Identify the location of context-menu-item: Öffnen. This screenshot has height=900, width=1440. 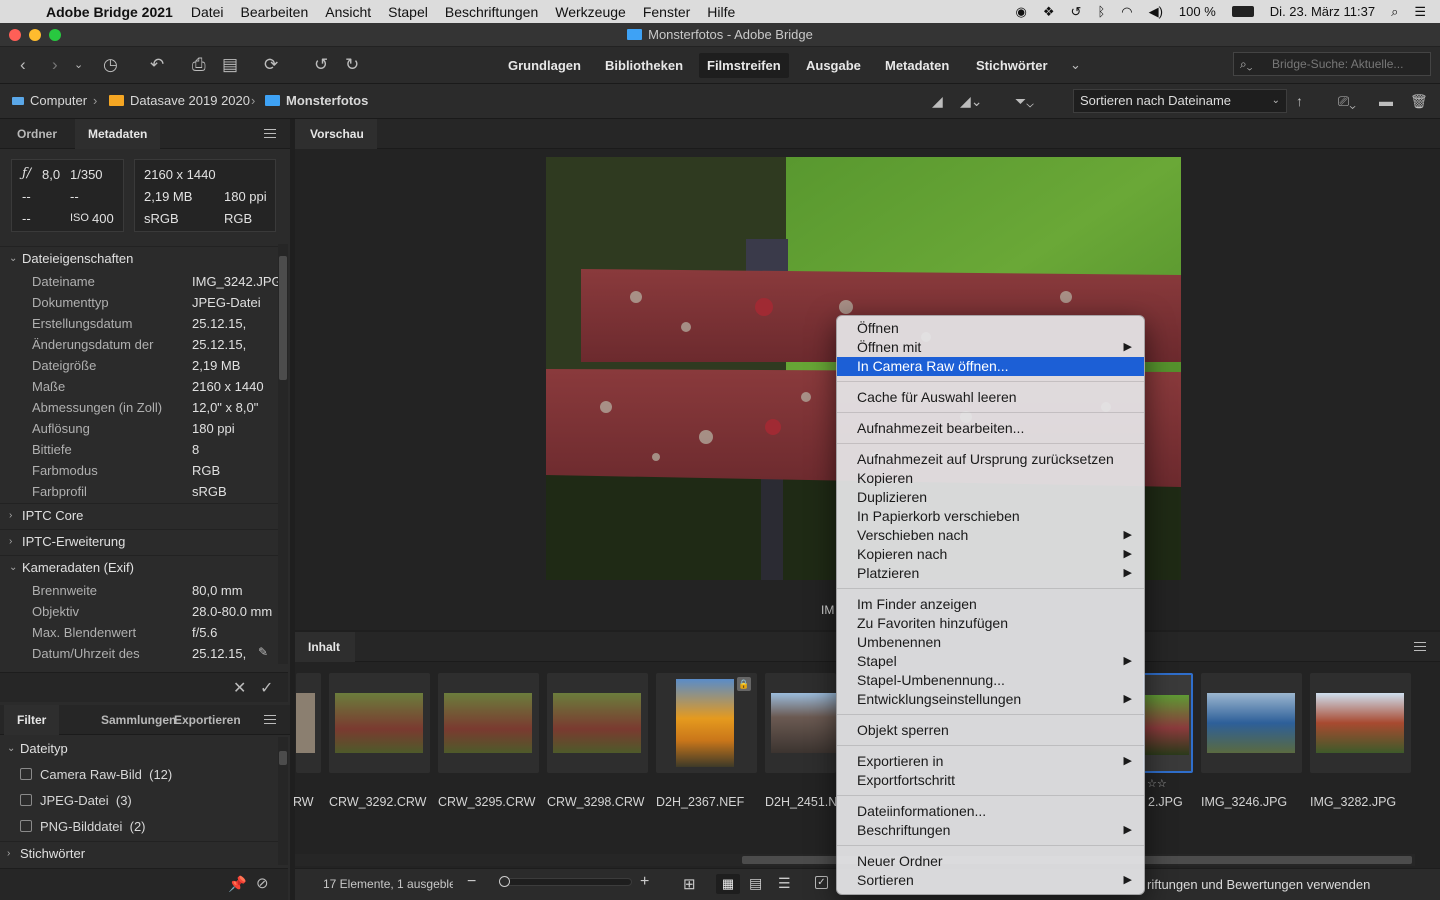
(990, 328).